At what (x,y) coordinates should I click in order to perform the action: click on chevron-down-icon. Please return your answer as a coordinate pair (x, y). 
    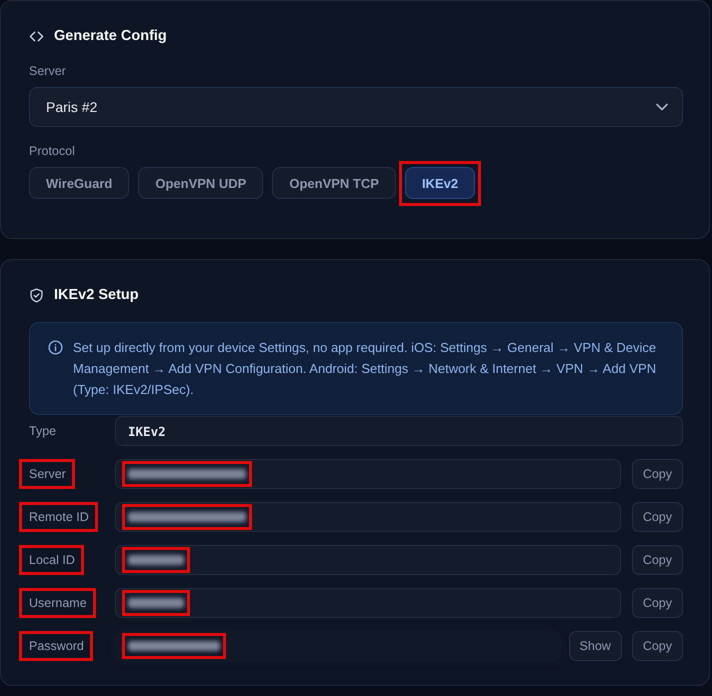
    Looking at the image, I should click on (662, 107).